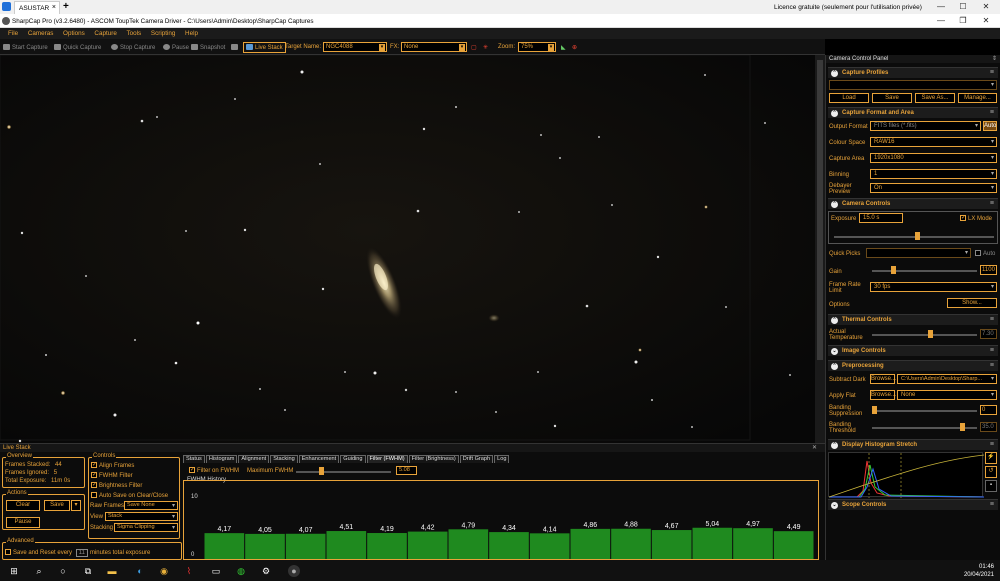 The width and height of the screenshot is (1000, 581). I want to click on save-profile-button: Save, so click(892, 98).